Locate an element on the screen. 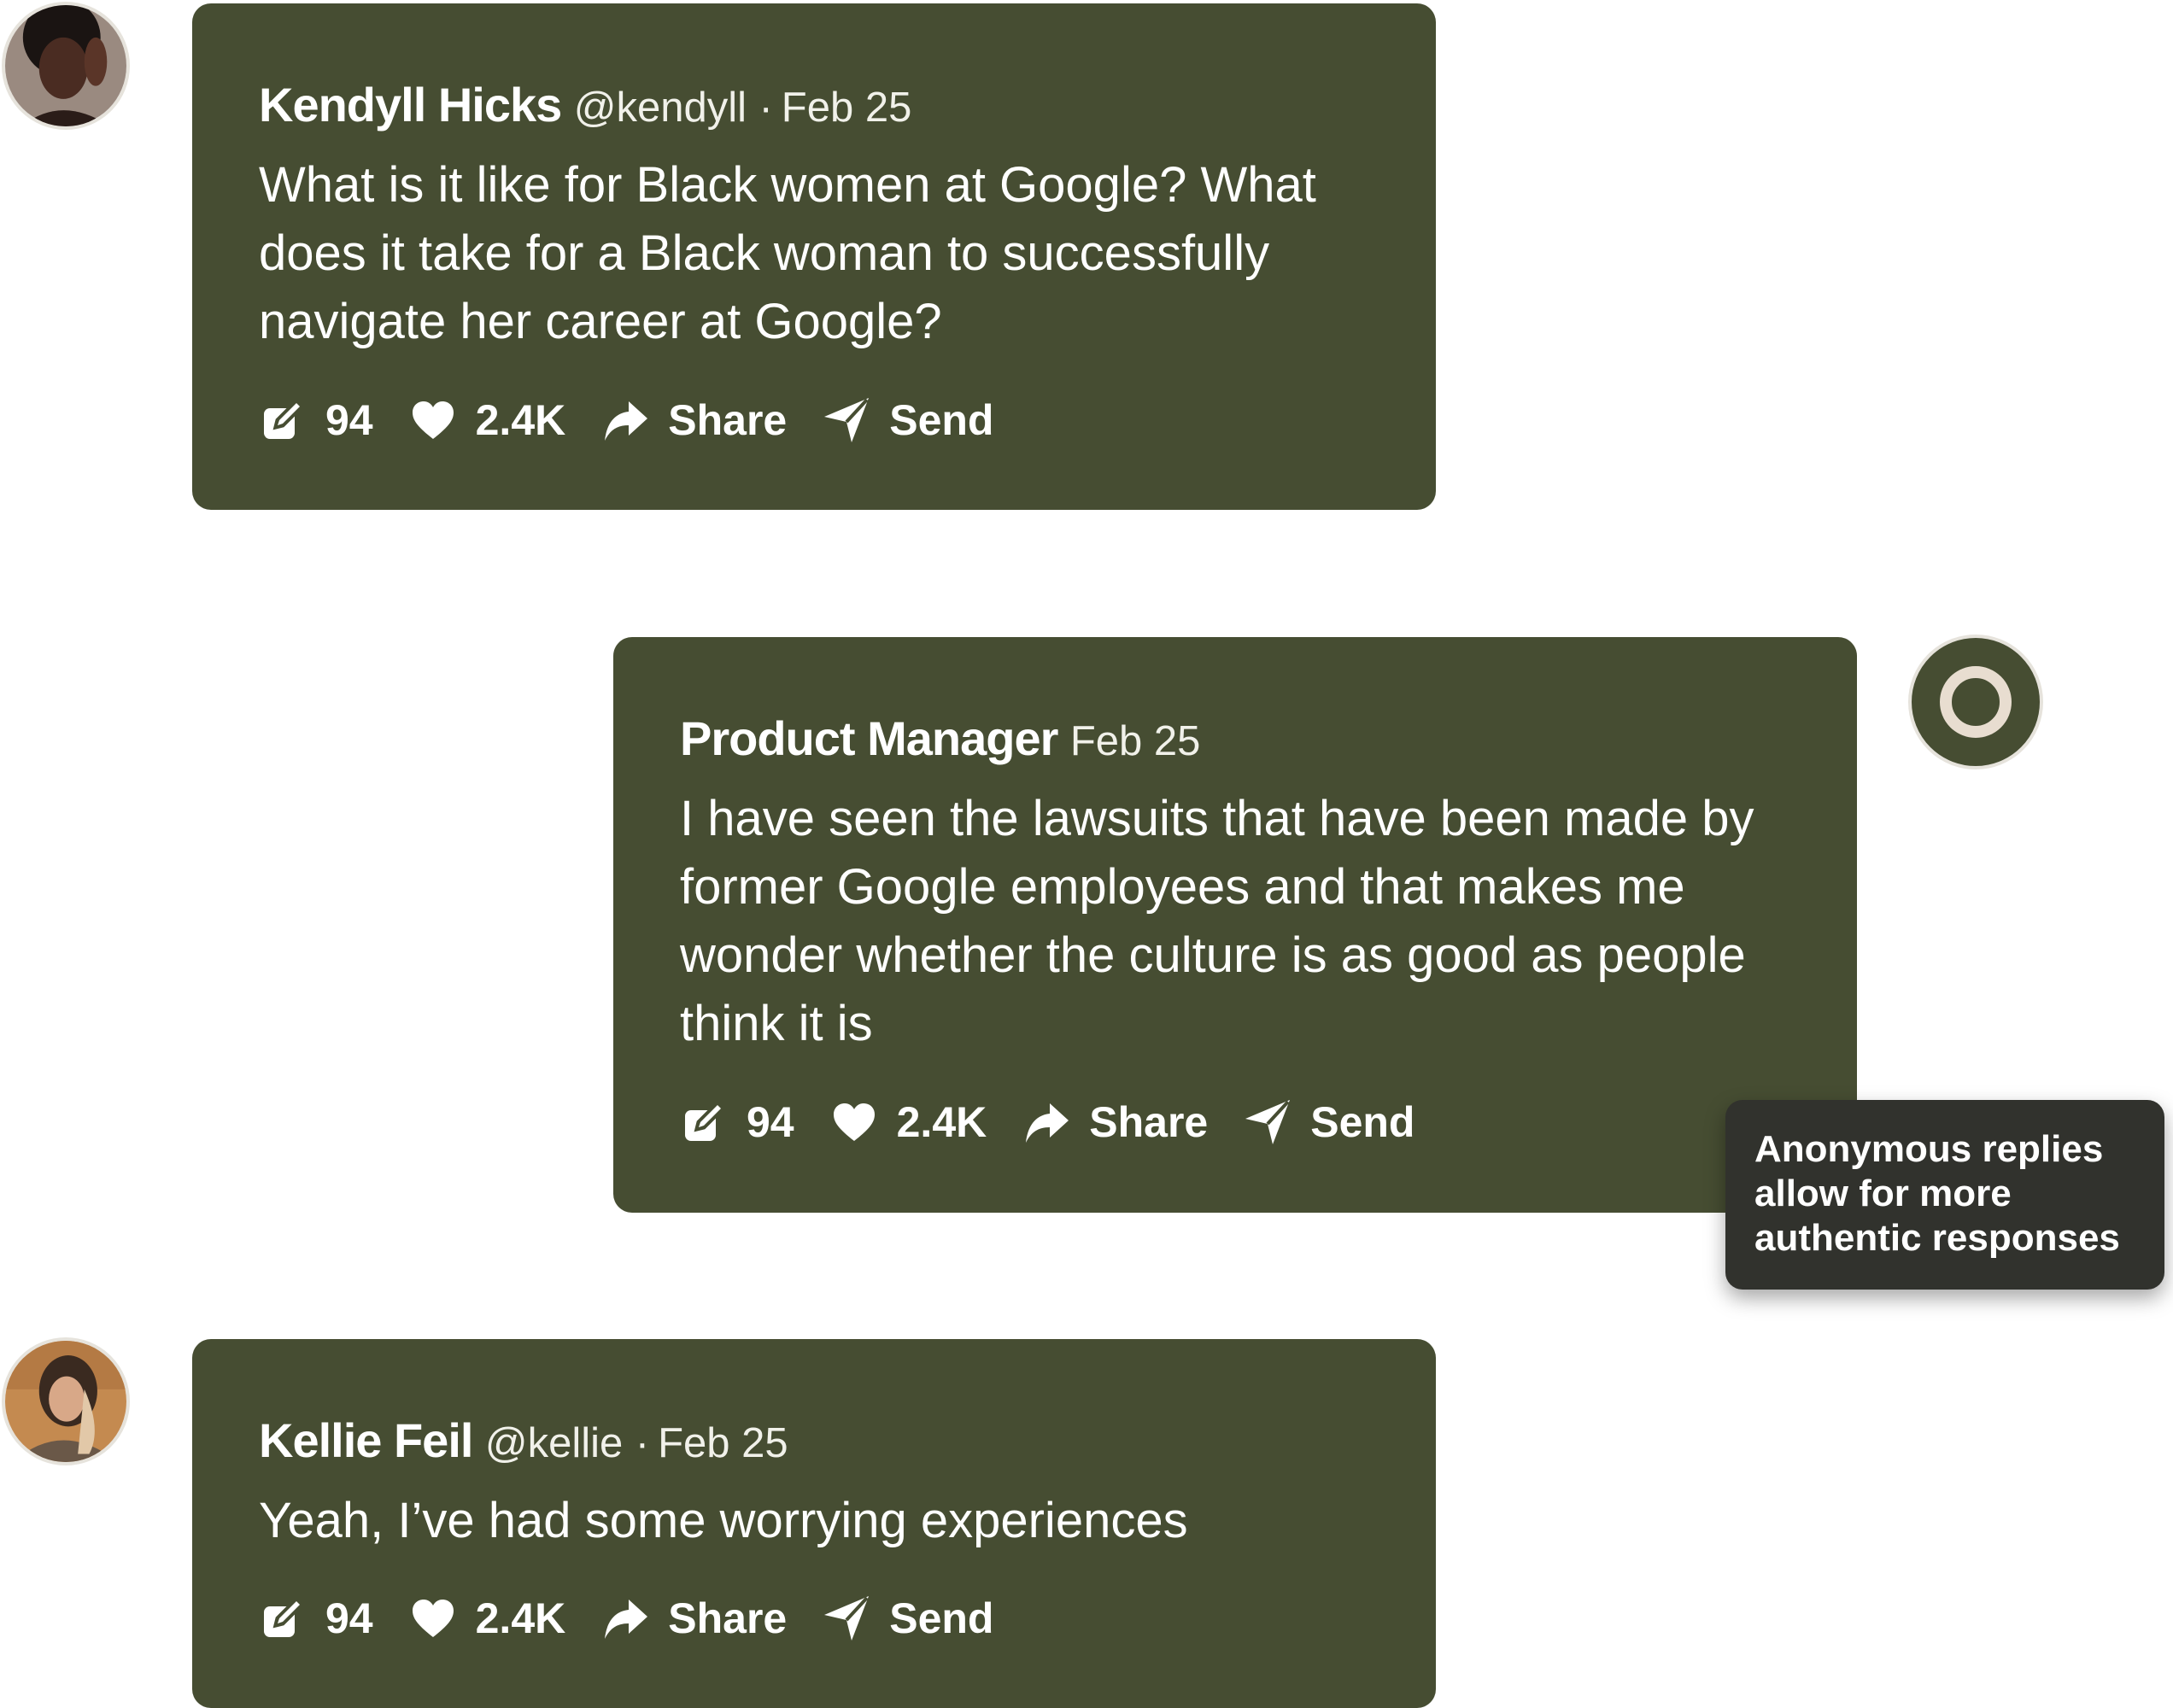  post-header: Kellie Feil @kellie · Feb 25 is located at coordinates (523, 1440).